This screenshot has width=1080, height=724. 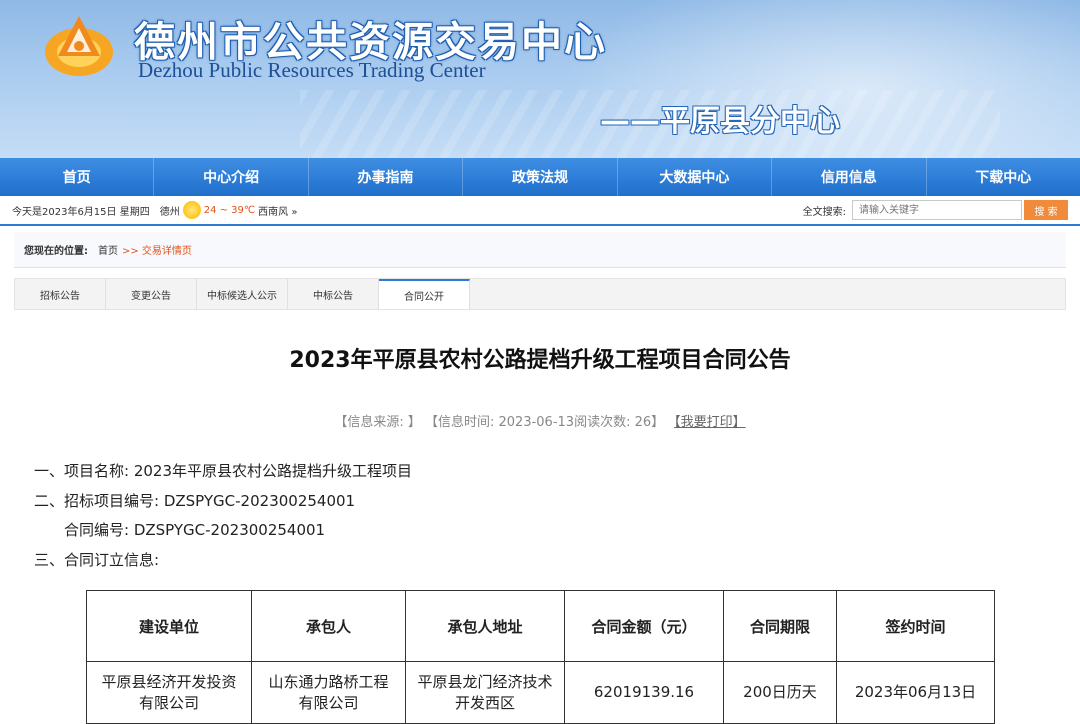 I want to click on table-cell: 平原县经济开发投资有限公司, so click(x=169, y=692).